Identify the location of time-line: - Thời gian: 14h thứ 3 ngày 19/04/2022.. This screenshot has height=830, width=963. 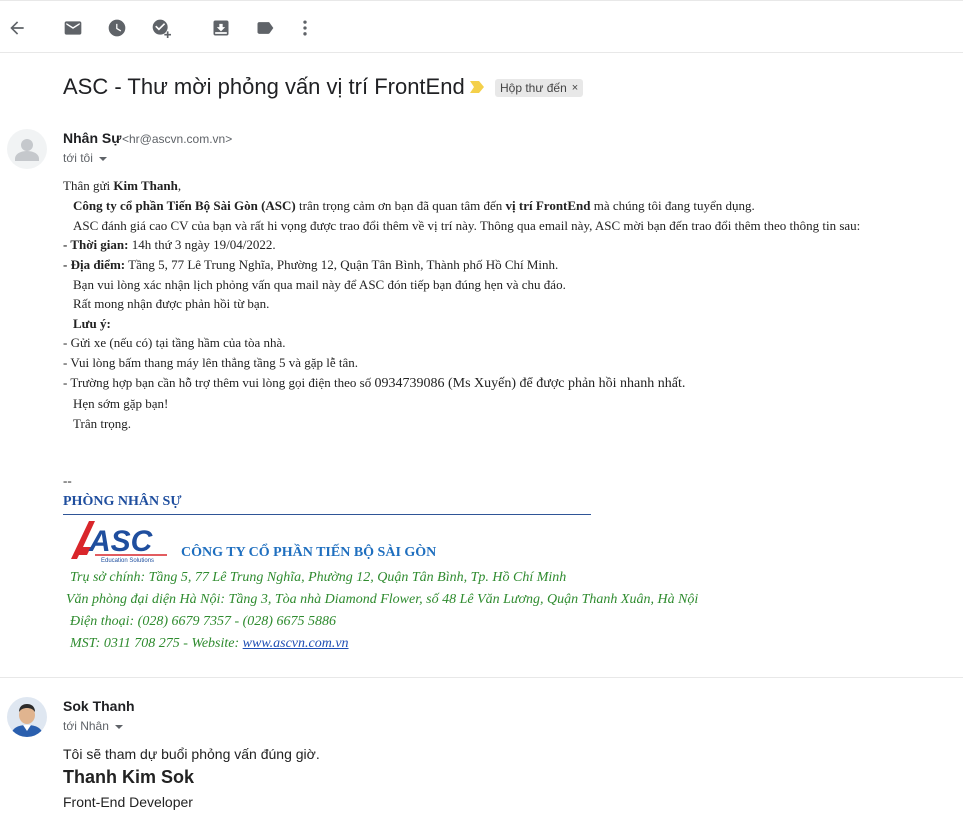
(169, 245).